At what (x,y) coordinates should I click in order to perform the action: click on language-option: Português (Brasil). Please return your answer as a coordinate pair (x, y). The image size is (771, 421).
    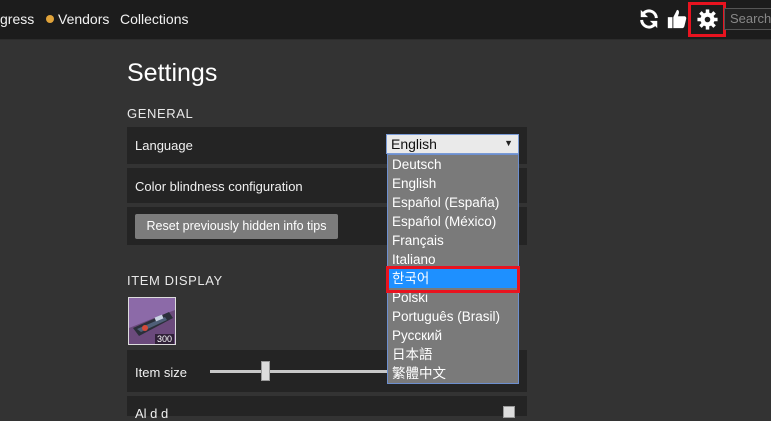
    Looking at the image, I should click on (453, 316).